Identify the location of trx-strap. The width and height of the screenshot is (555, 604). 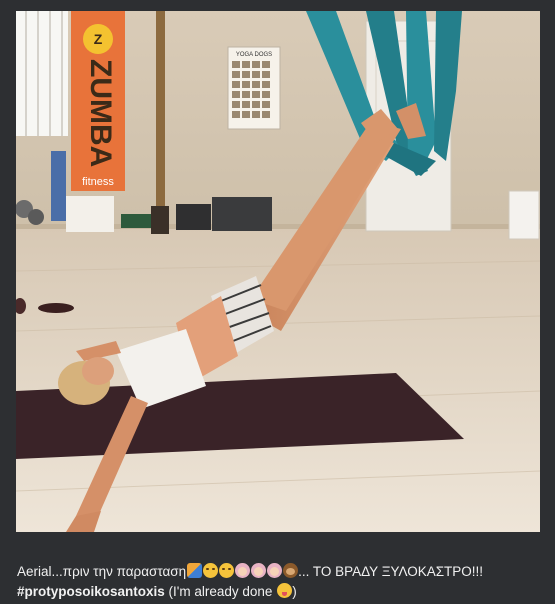
(160, 118).